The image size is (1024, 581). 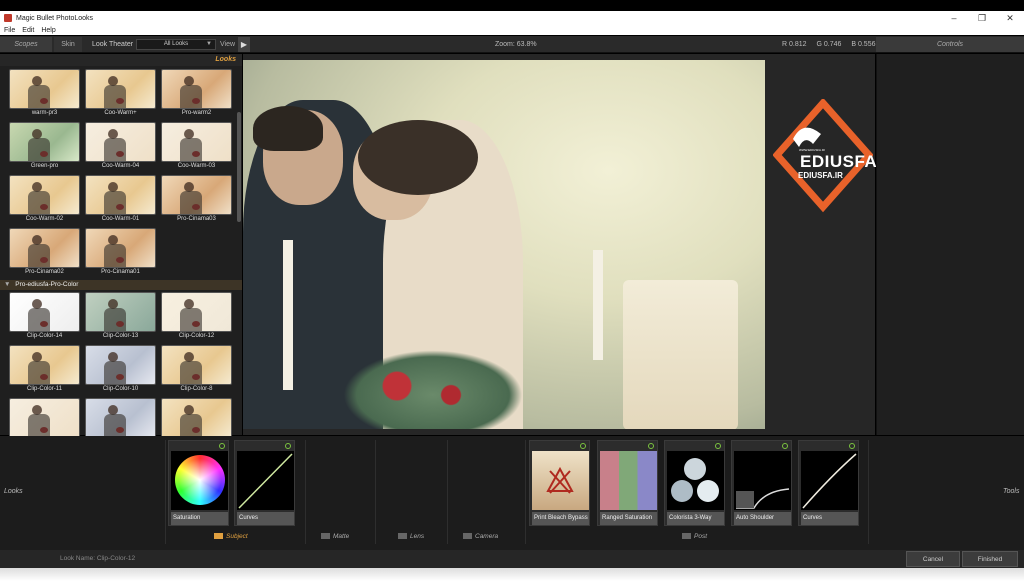 What do you see at coordinates (761, 483) in the screenshot?
I see `tool-auto-shoulder: Auto Shoulder` at bounding box center [761, 483].